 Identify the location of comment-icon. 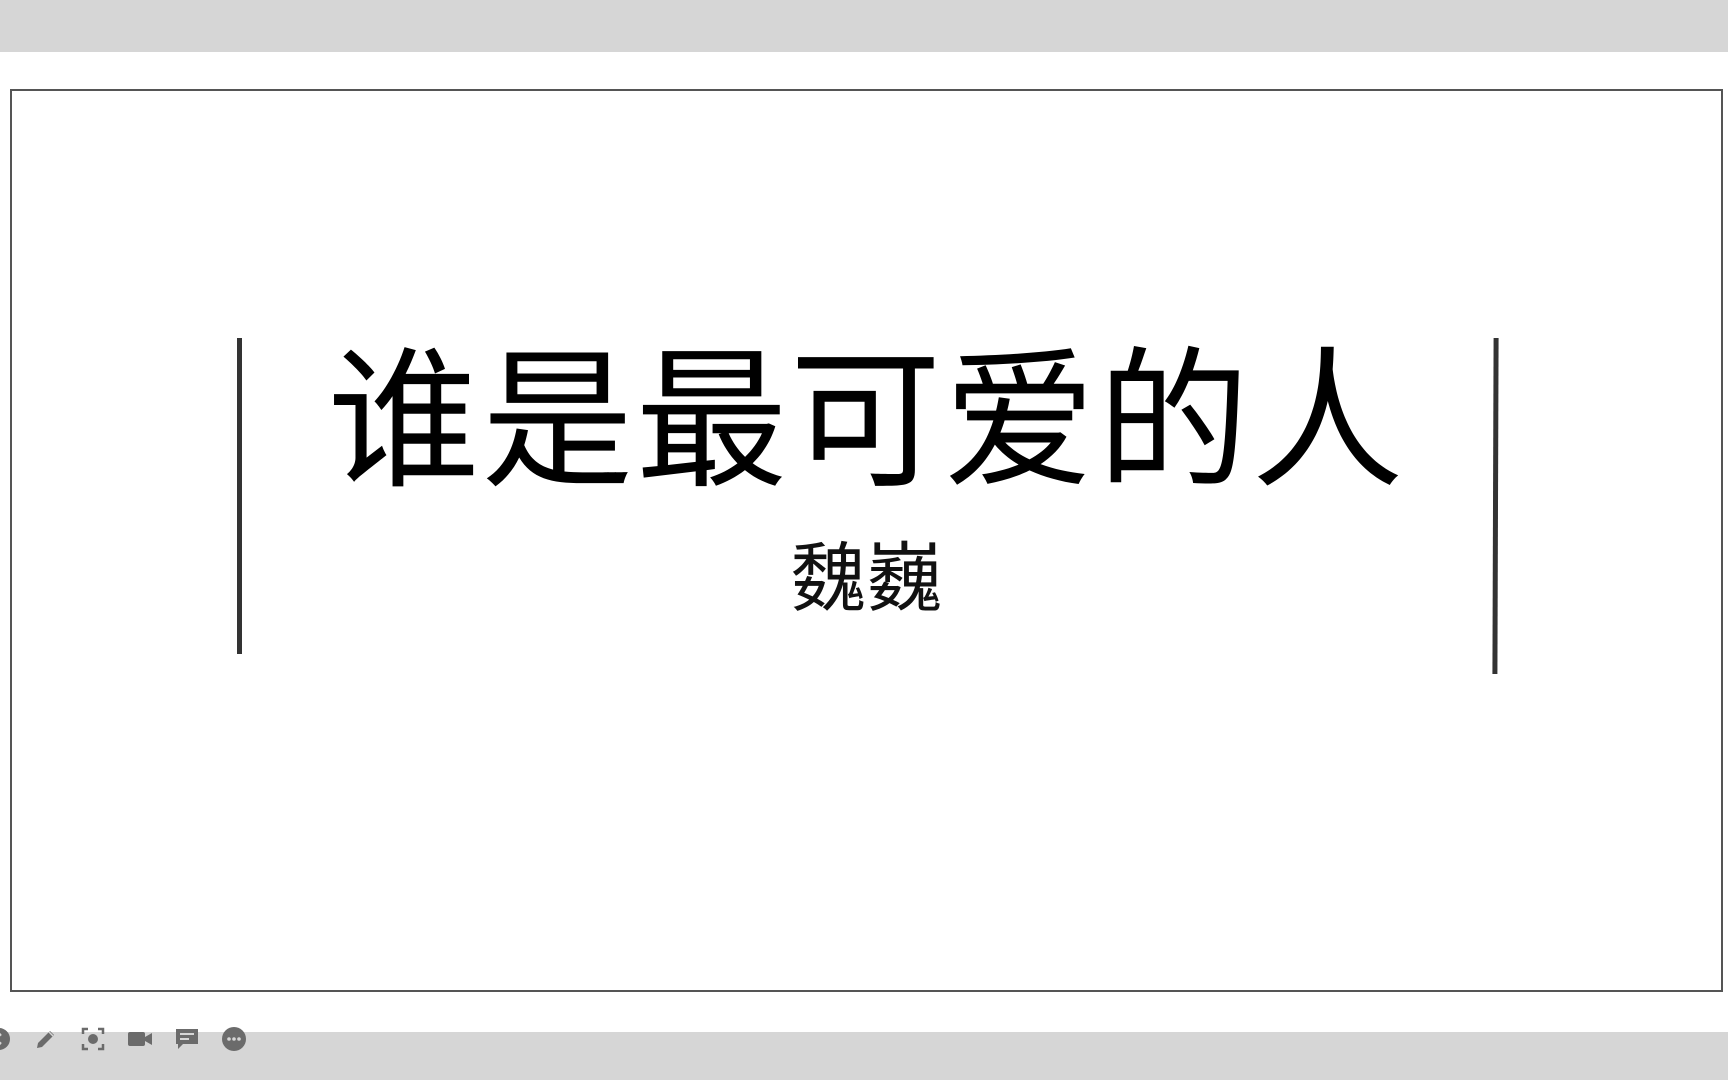
(187, 1039).